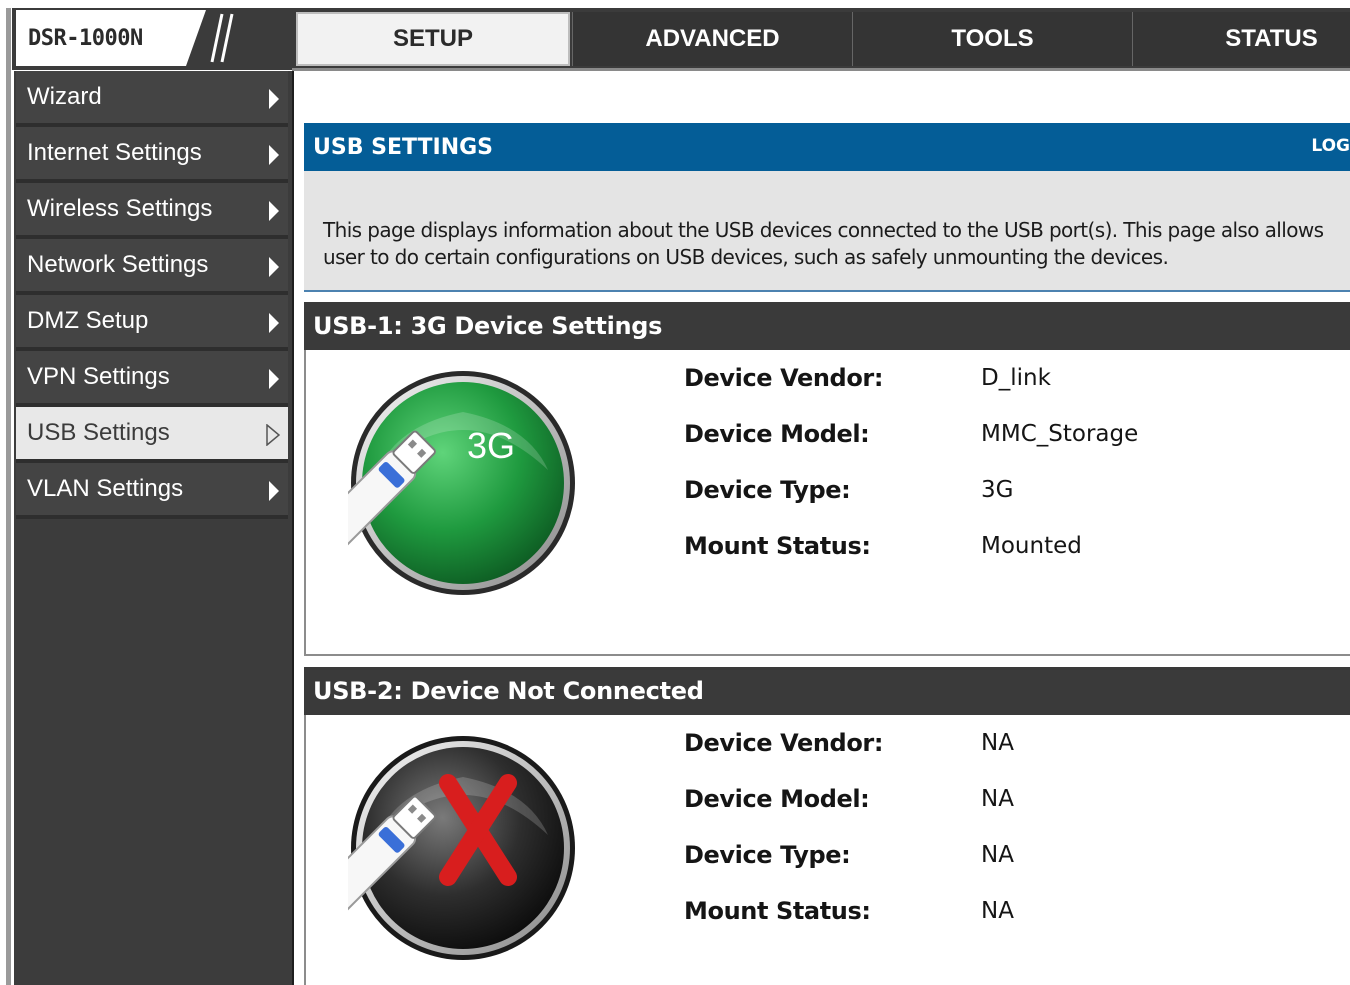 Image resolution: width=1350 pixels, height=985 pixels. I want to click on usb2-mount-label: Mount Status:, so click(777, 911).